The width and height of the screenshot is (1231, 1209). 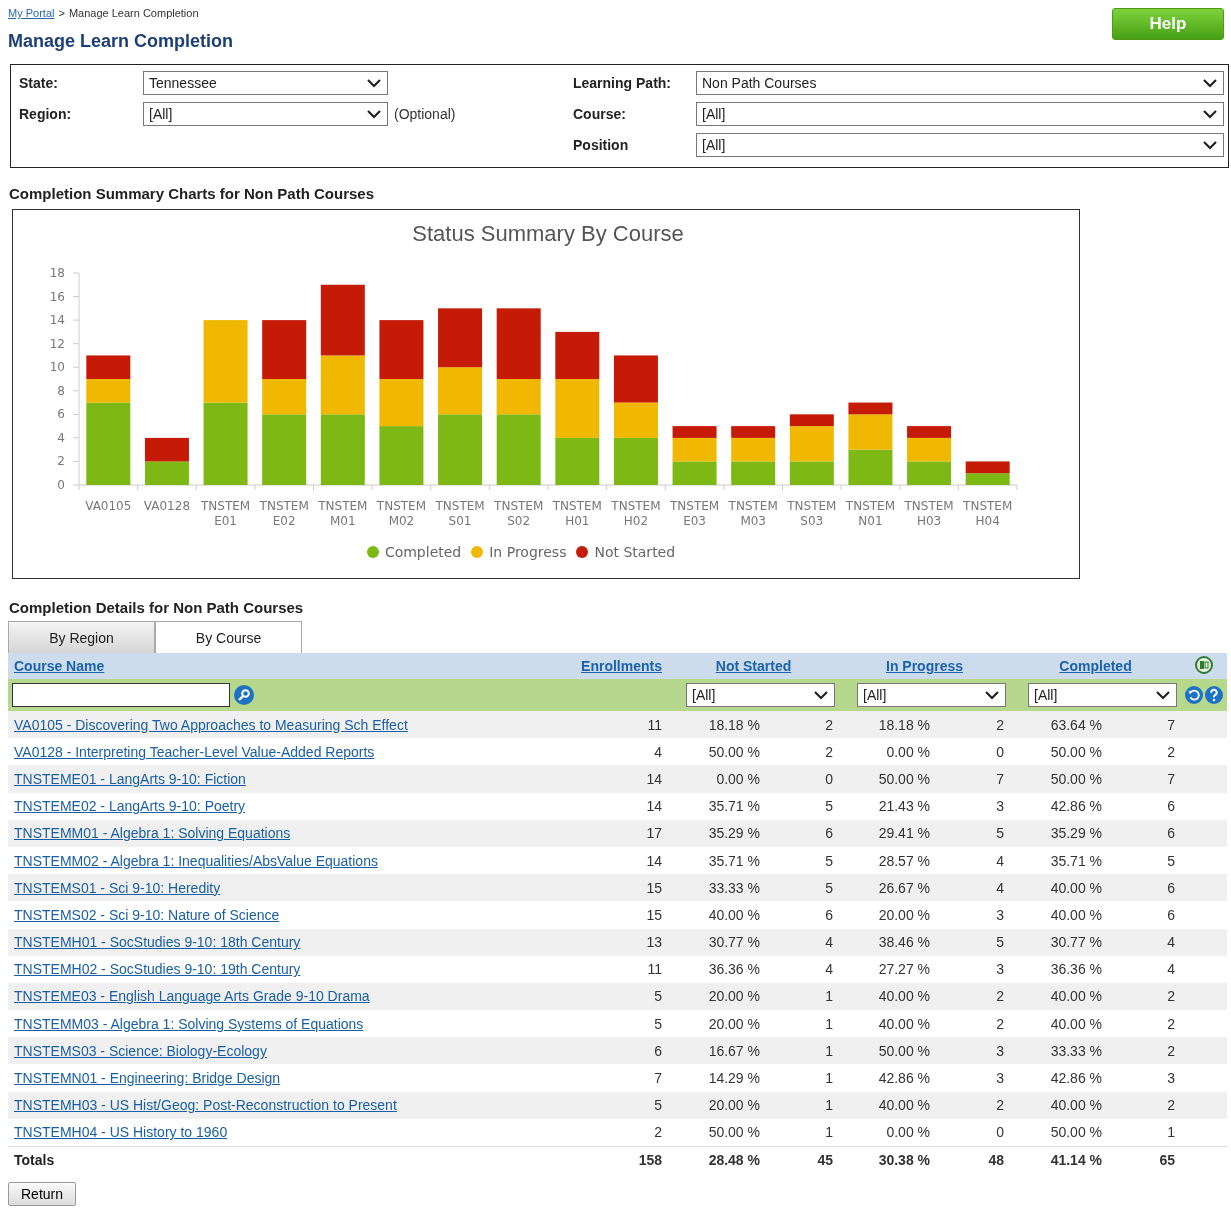 I want to click on section-heading: Completion Details for Non Path Courses, so click(x=157, y=608).